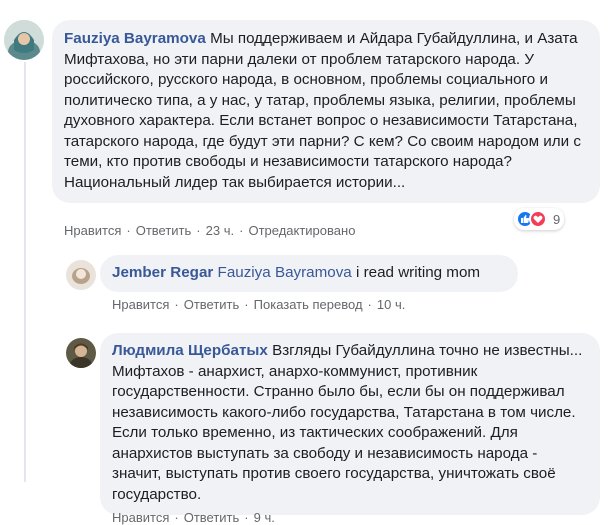 The image size is (616, 525). Describe the element at coordinates (135, 38) in the screenshot. I see `comment-author: Fauziya Bayramova` at that location.